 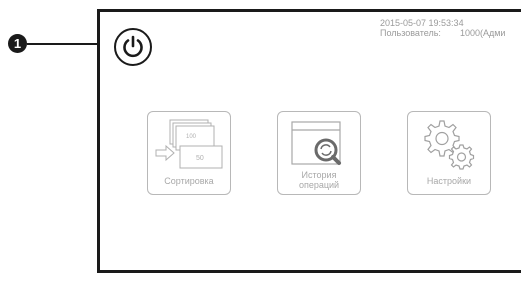 What do you see at coordinates (189, 181) in the screenshot?
I see `sorting-label: Сортировка` at bounding box center [189, 181].